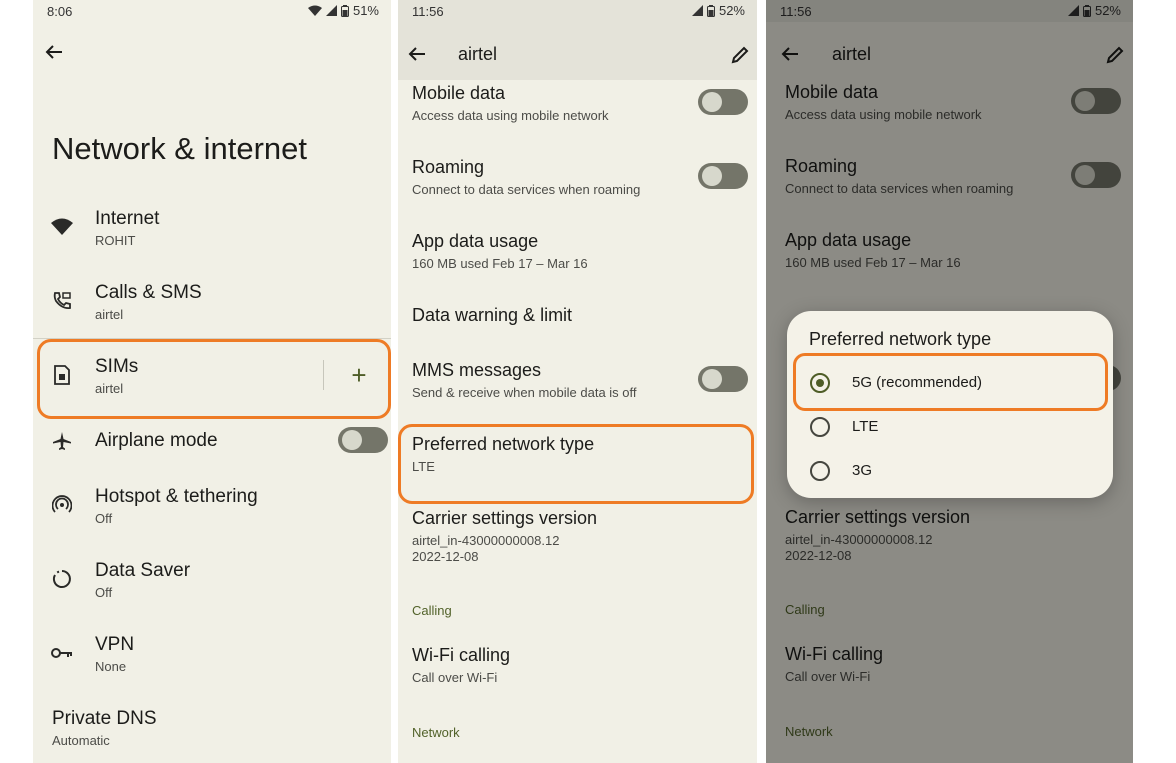 This screenshot has height=763, width=1176. What do you see at coordinates (148, 292) in the screenshot?
I see `calls-sms-label: Calls & SMS` at bounding box center [148, 292].